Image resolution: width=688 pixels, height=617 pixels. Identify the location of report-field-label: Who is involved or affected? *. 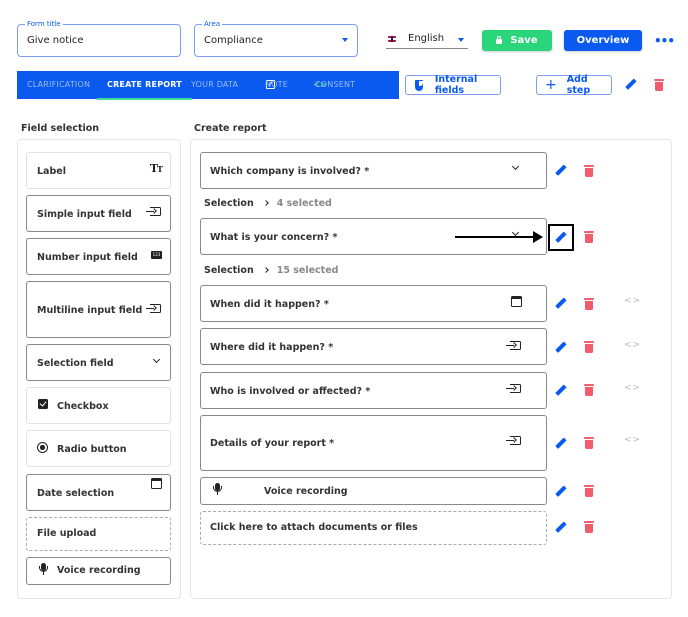
(290, 391).